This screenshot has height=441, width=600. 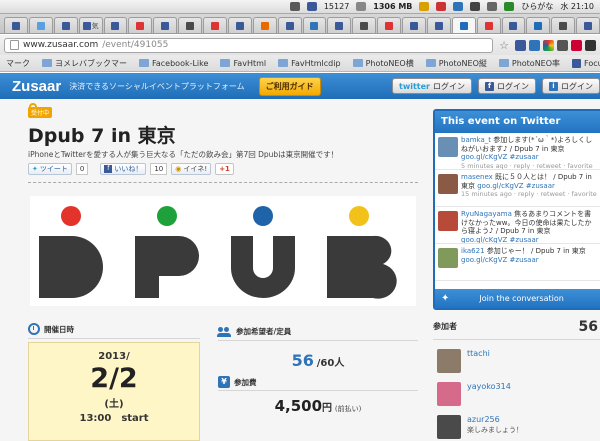 I want to click on browser-tab: 気, so click(x=90, y=25).